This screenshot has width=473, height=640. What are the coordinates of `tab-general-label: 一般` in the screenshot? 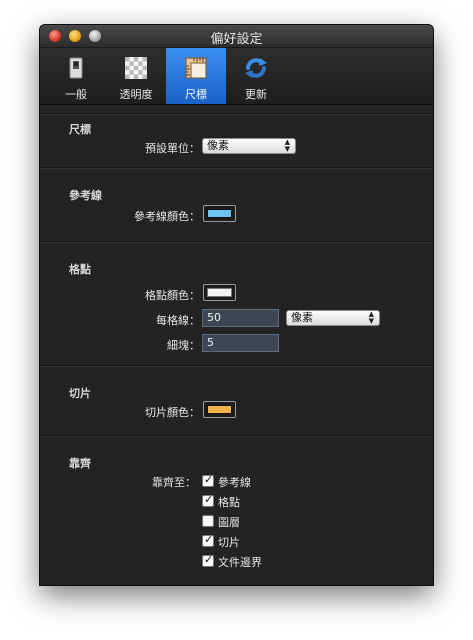 It's located at (76, 94).